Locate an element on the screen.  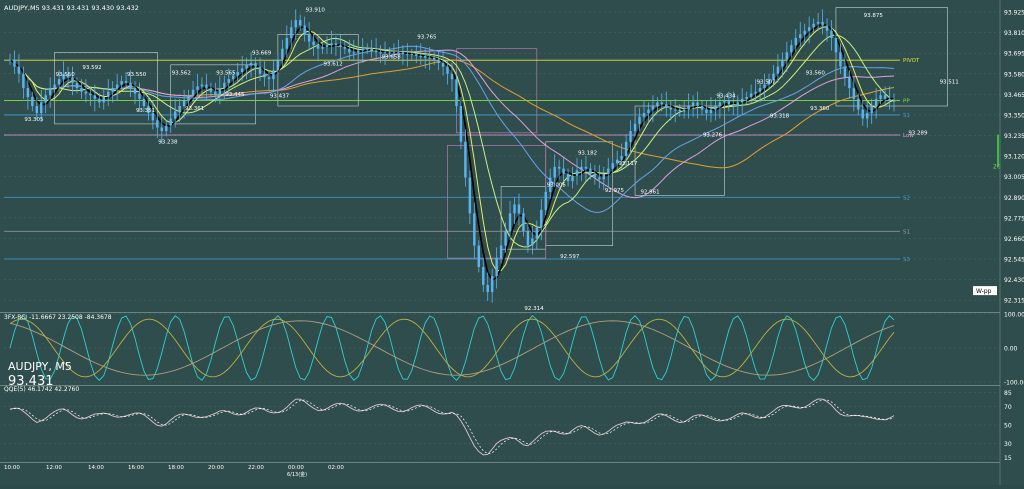
price-label: 93.445 is located at coordinates (235, 95).